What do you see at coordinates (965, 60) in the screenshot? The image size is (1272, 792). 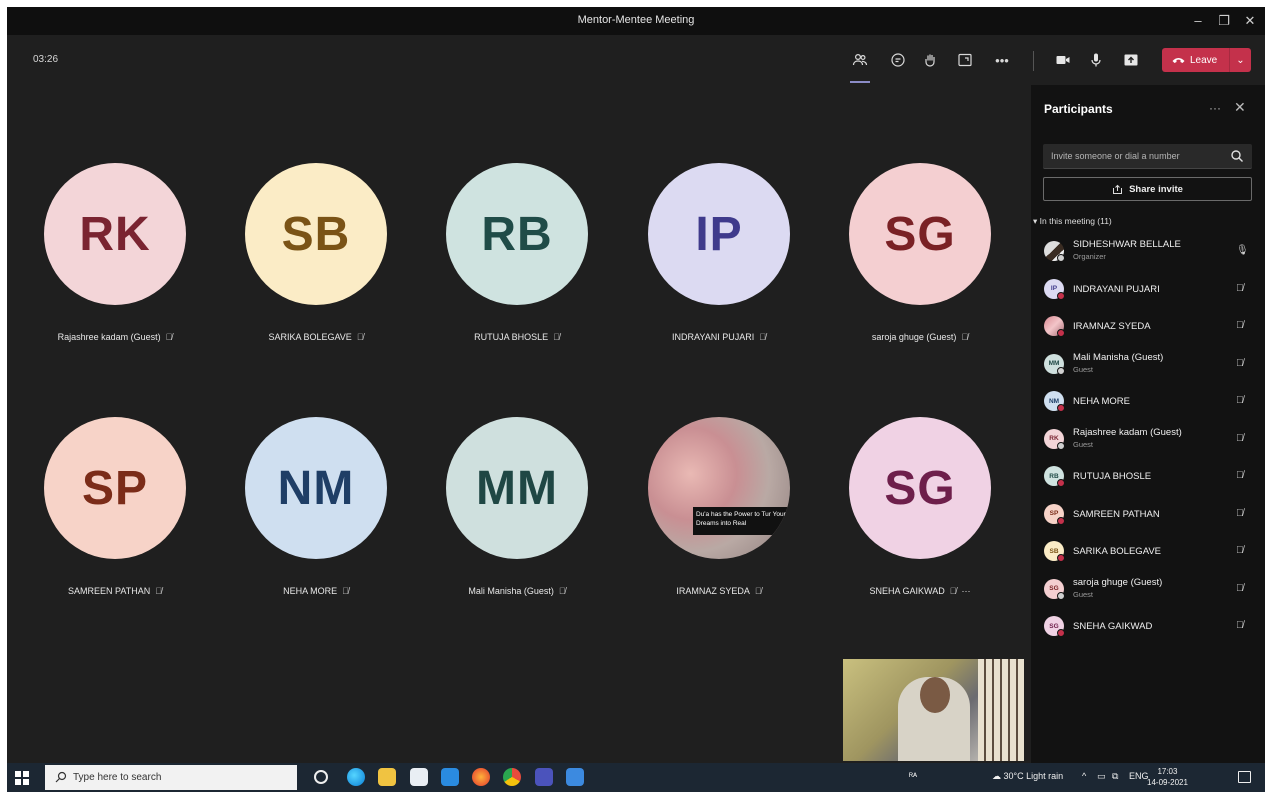 I see `rooms-icon` at bounding box center [965, 60].